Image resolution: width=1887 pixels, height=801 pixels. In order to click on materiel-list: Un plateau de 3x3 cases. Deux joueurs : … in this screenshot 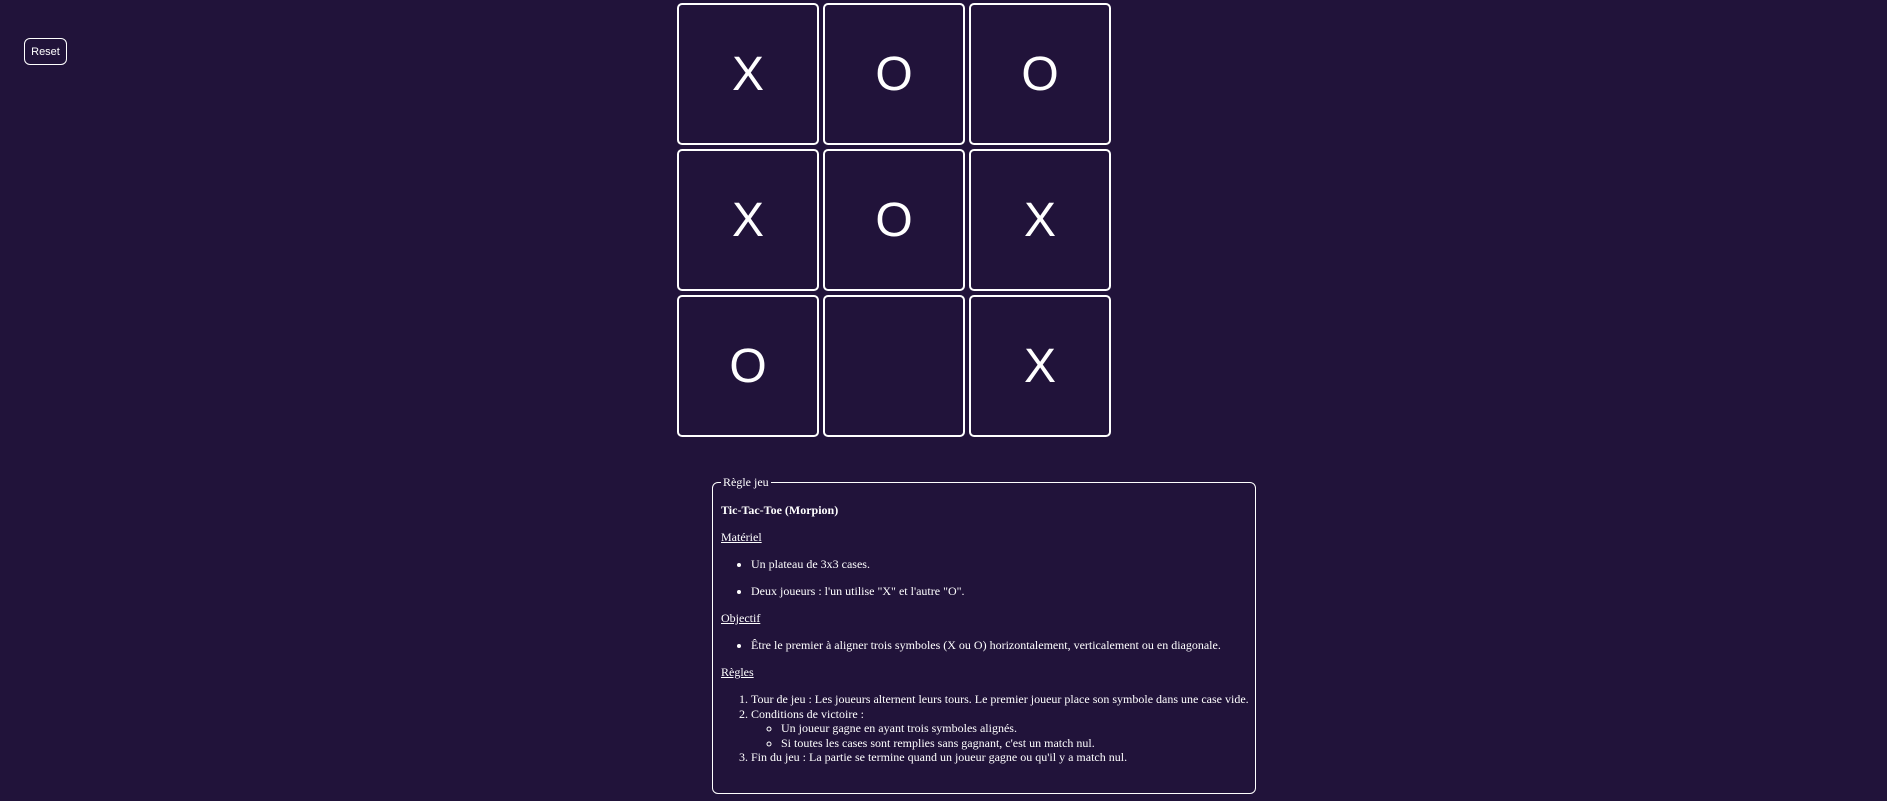, I will do `click(988, 577)`.